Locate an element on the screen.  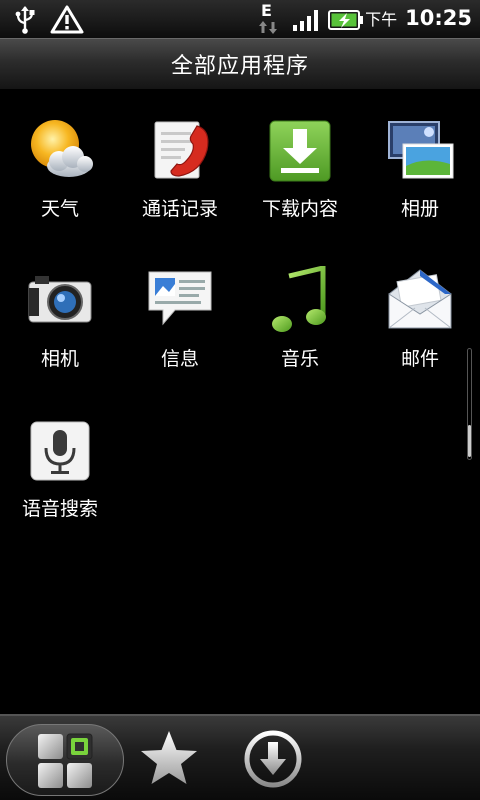
call-history-icon is located at coordinates (181, 150).